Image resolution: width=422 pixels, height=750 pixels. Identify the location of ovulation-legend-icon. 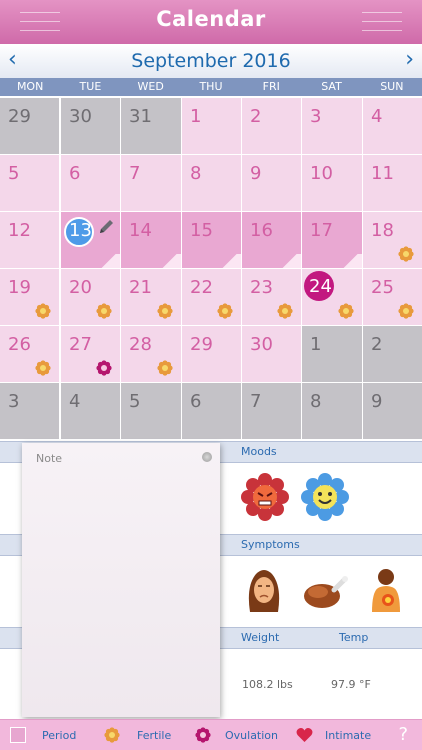
(203, 735).